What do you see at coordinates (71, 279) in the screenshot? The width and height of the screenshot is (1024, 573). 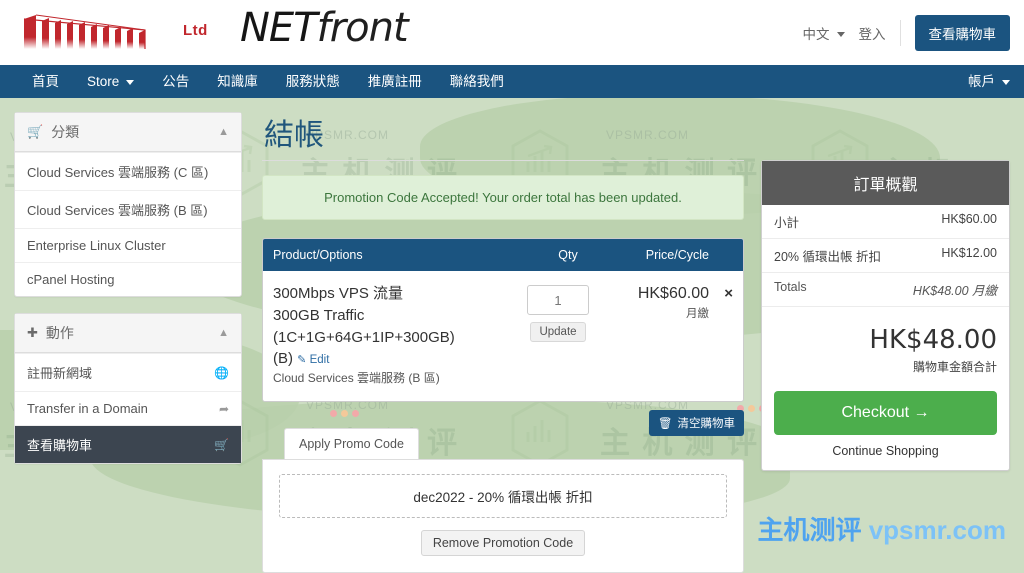 I see `sidebar-item-label: cPanel Hosting` at bounding box center [71, 279].